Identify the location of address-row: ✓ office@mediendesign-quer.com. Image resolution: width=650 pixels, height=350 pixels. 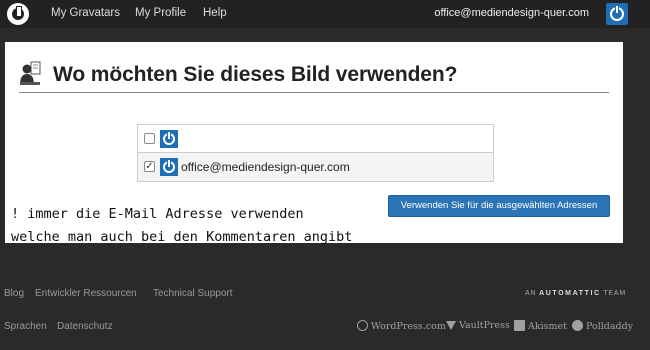
(315, 167).